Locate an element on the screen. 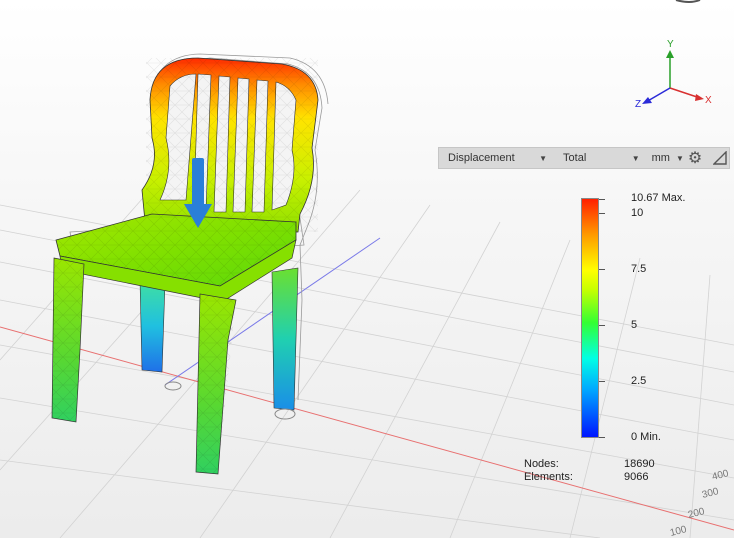  elements-value: 9066 is located at coordinates (636, 477).